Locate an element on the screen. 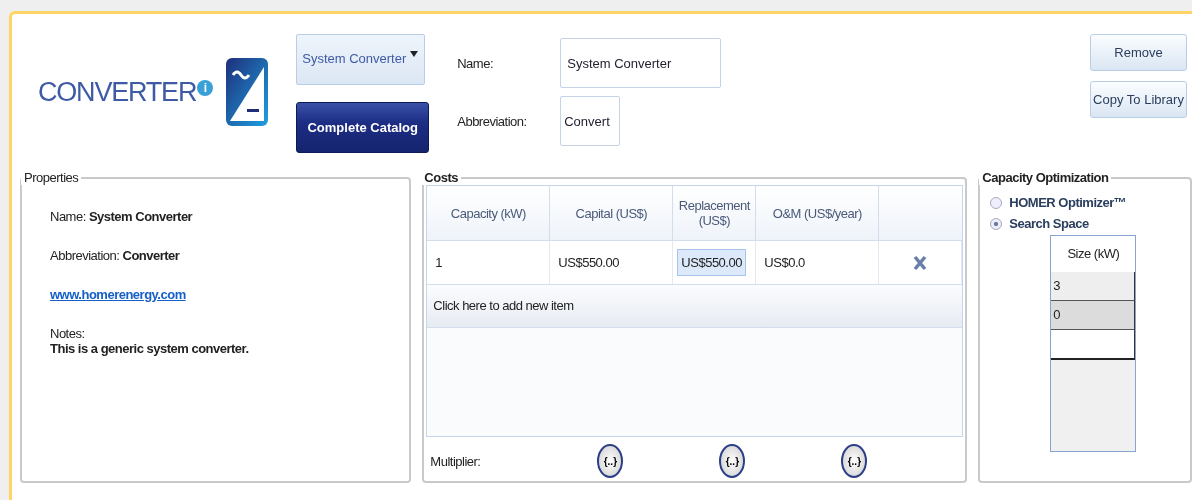 Image resolution: width=1192 pixels, height=500 pixels. radio-option: Search Space is located at coordinates (1088, 223).